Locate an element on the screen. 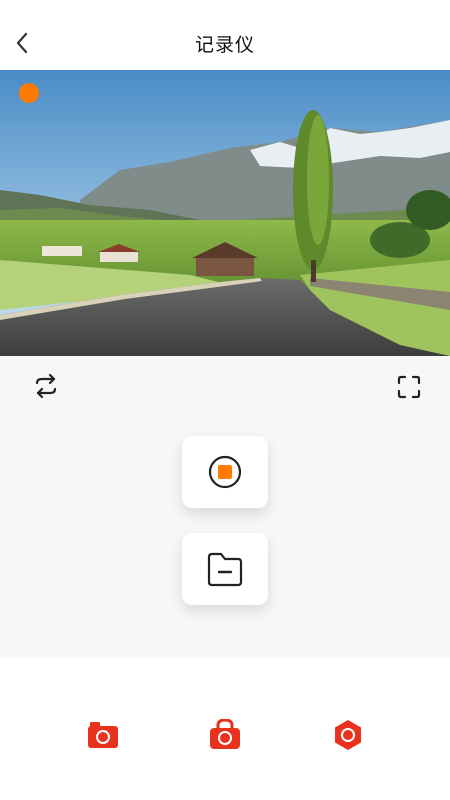 This screenshot has width=450, height=800. stop-record-icon is located at coordinates (225, 472).